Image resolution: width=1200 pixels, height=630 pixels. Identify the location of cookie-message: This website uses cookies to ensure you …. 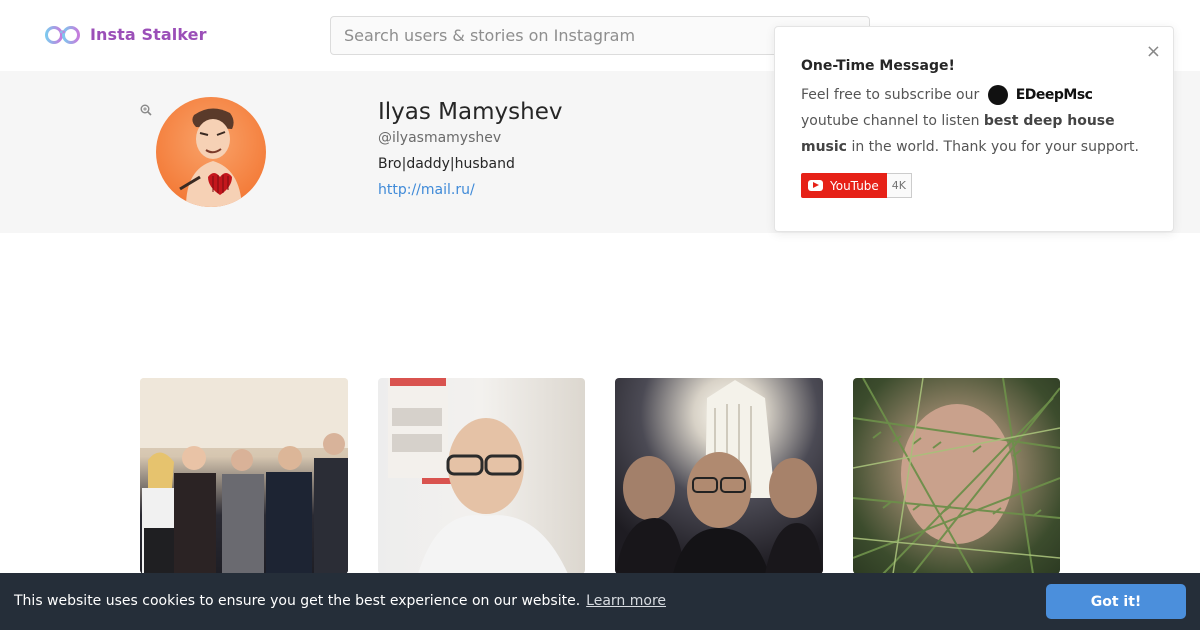
(340, 601).